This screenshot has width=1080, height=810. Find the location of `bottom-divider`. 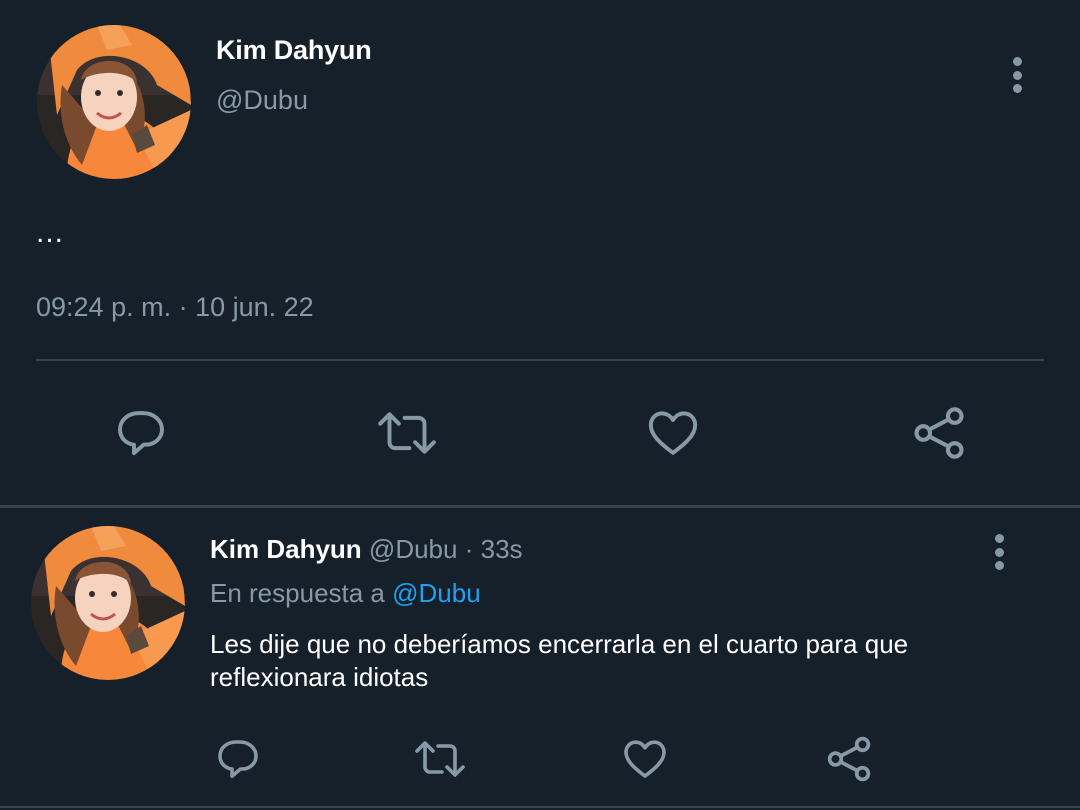

bottom-divider is located at coordinates (540, 807).